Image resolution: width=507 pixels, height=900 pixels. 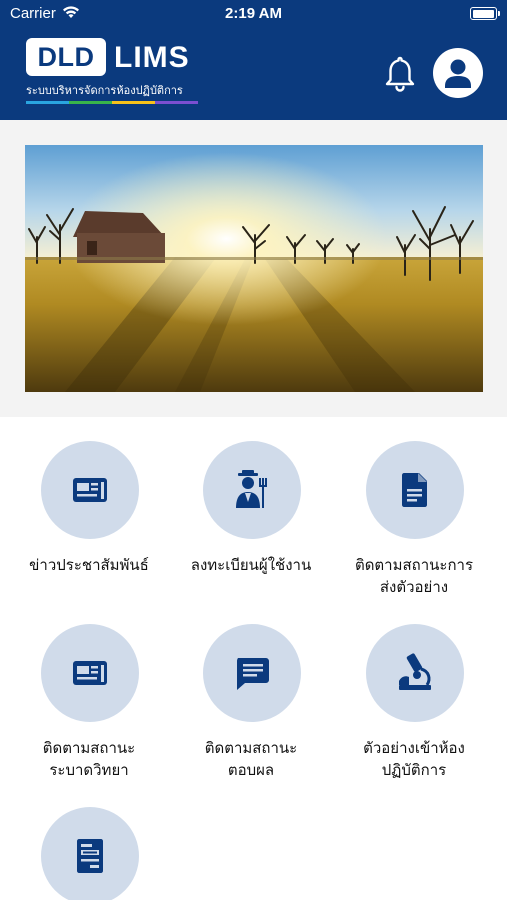 I want to click on forms-icon-circle, so click(x=90, y=853).